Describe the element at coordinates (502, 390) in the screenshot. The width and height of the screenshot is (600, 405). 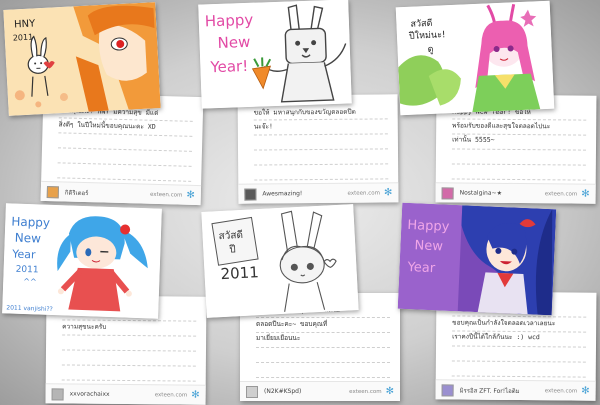
I see `username: มิรรอิส ZFT. For!ไอติม` at that location.